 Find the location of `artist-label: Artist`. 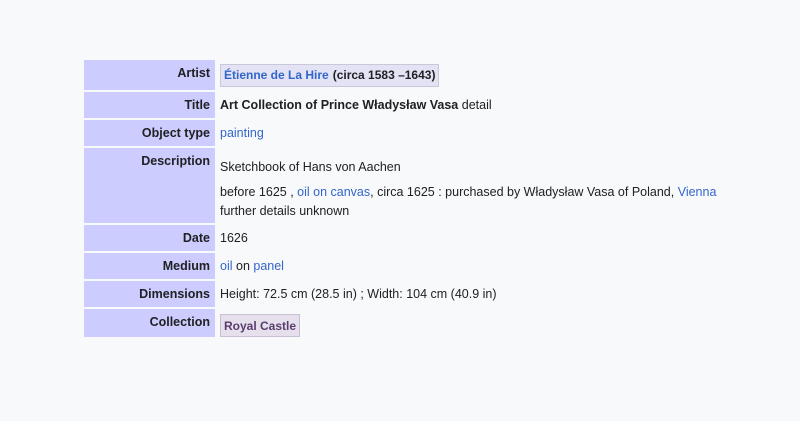

artist-label: Artist is located at coordinates (149, 76).